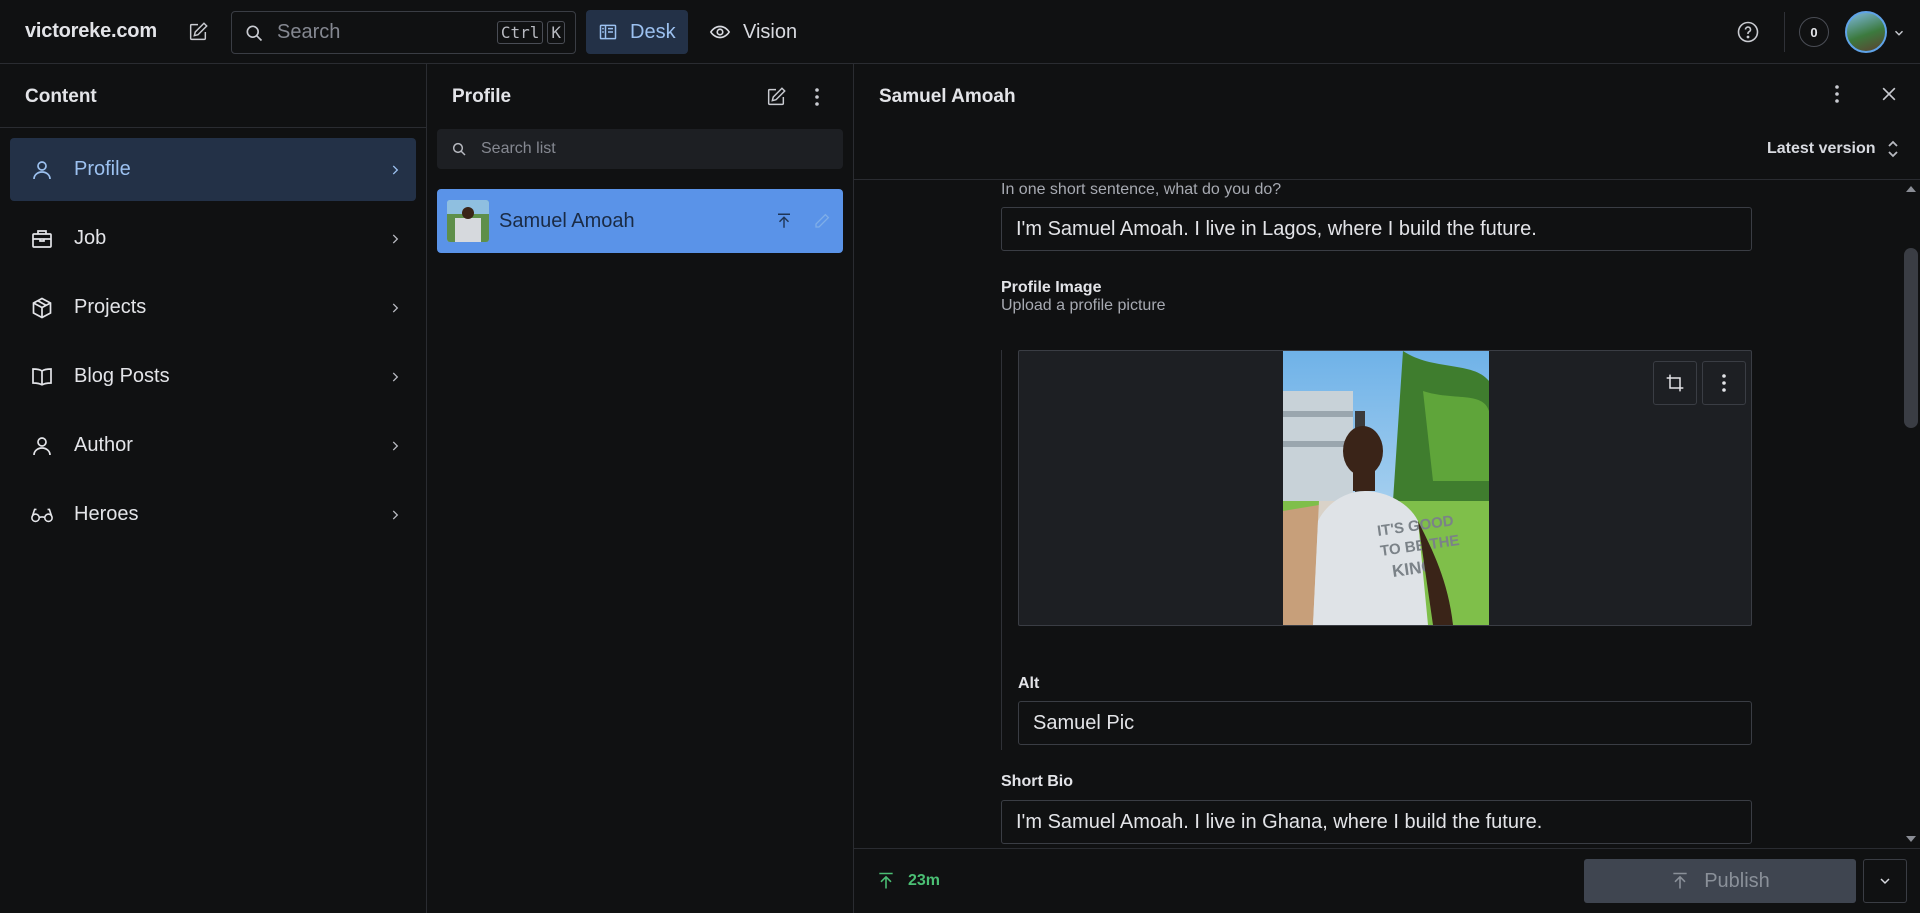  I want to click on document-title: Samuel Amoah, so click(947, 96).